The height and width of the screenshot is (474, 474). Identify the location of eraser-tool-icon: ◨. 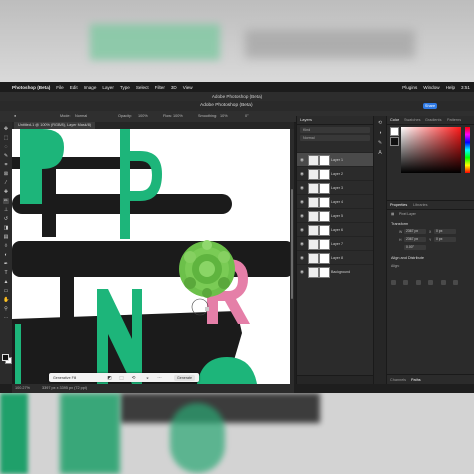
(6, 228).